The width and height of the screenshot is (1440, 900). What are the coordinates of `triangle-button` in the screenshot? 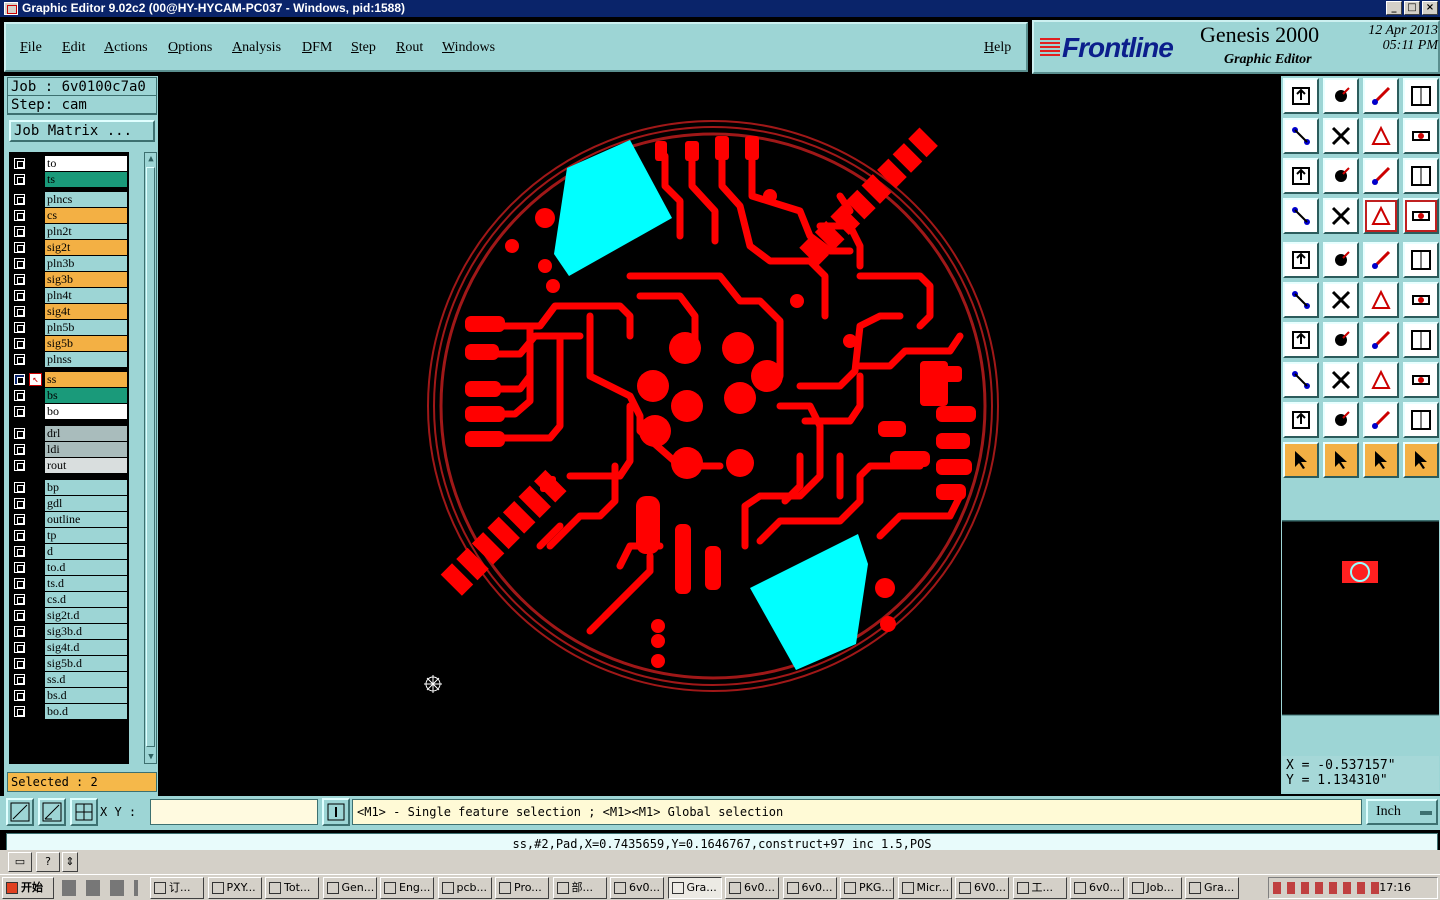 It's located at (1341, 420).